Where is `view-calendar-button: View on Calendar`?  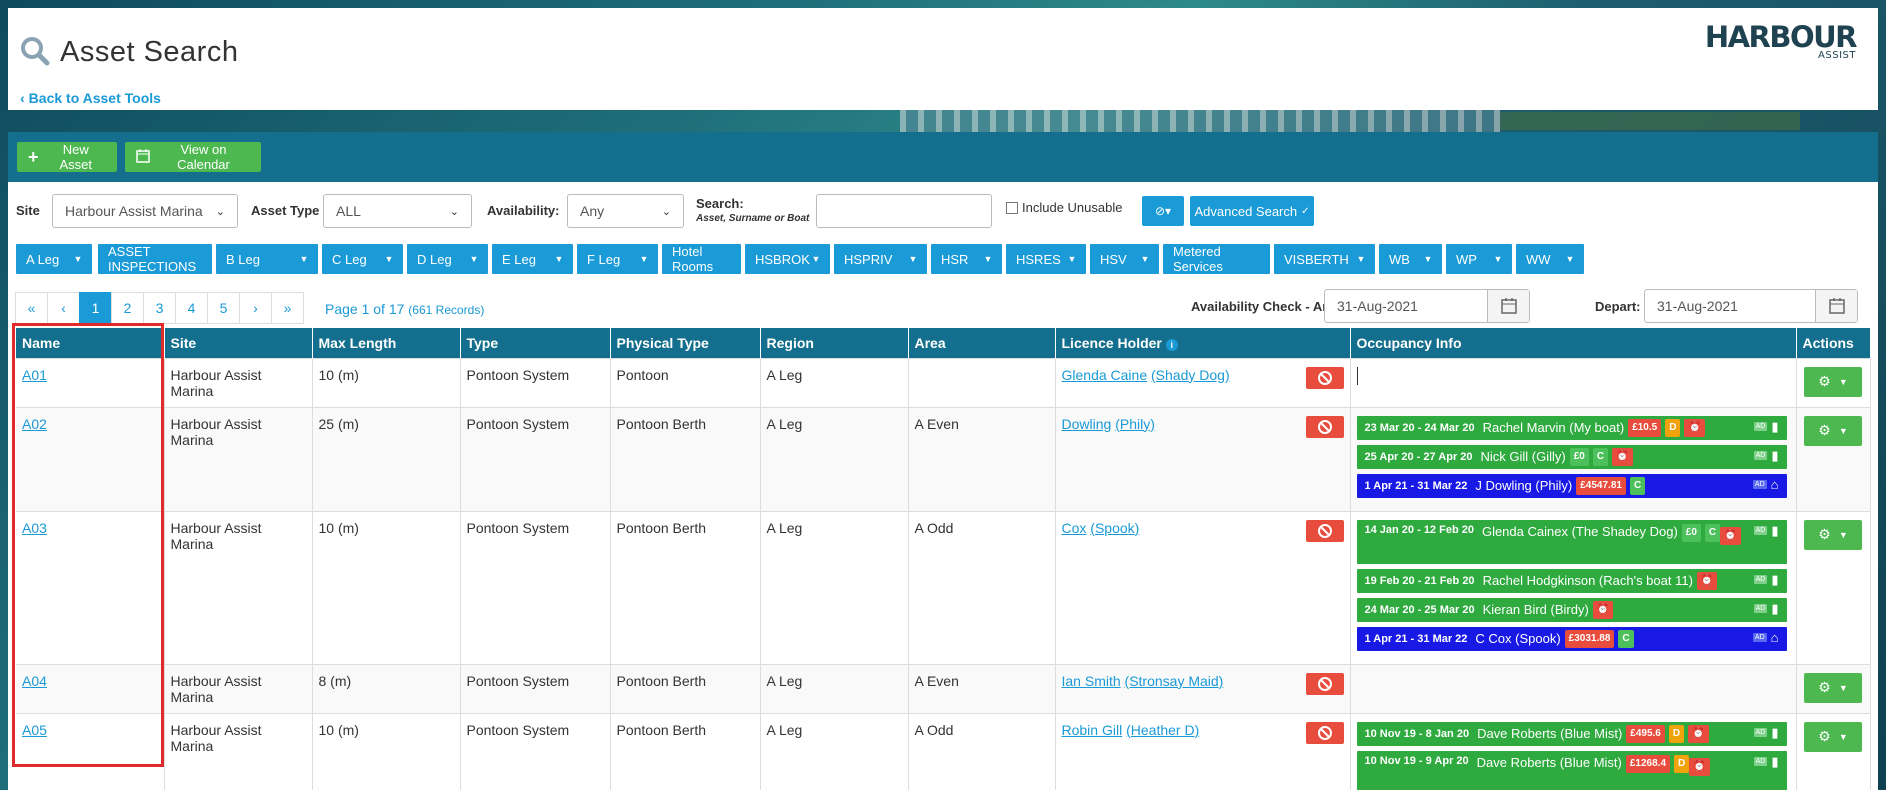 view-calendar-button: View on Calendar is located at coordinates (193, 157).